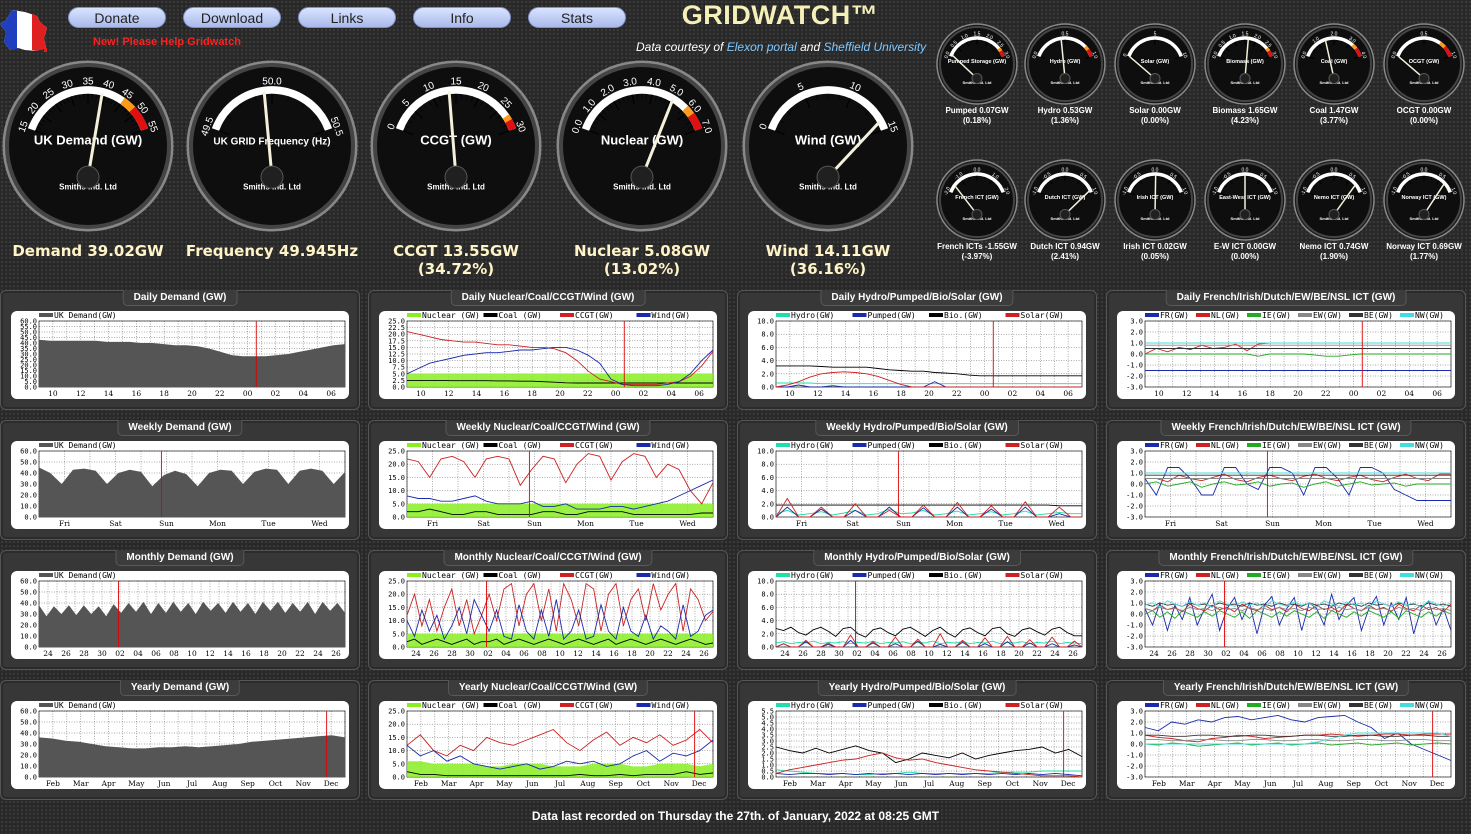 The image size is (1471, 834). I want to click on legend-label: FR(GW), so click(1174, 705).